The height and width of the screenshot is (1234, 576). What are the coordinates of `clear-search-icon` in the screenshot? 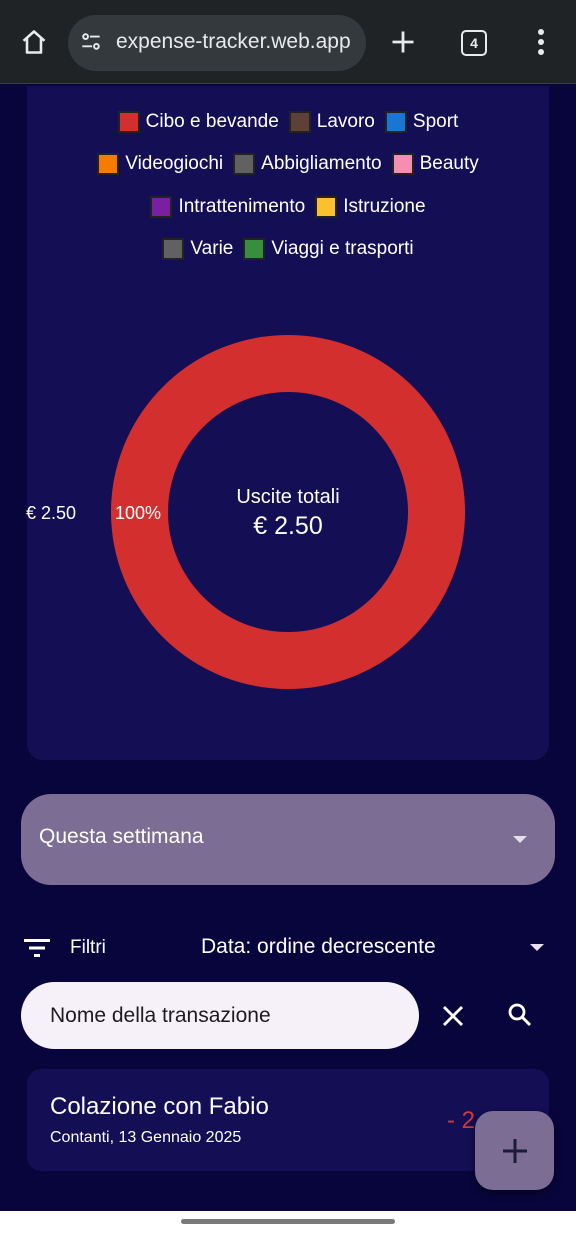 It's located at (453, 1016).